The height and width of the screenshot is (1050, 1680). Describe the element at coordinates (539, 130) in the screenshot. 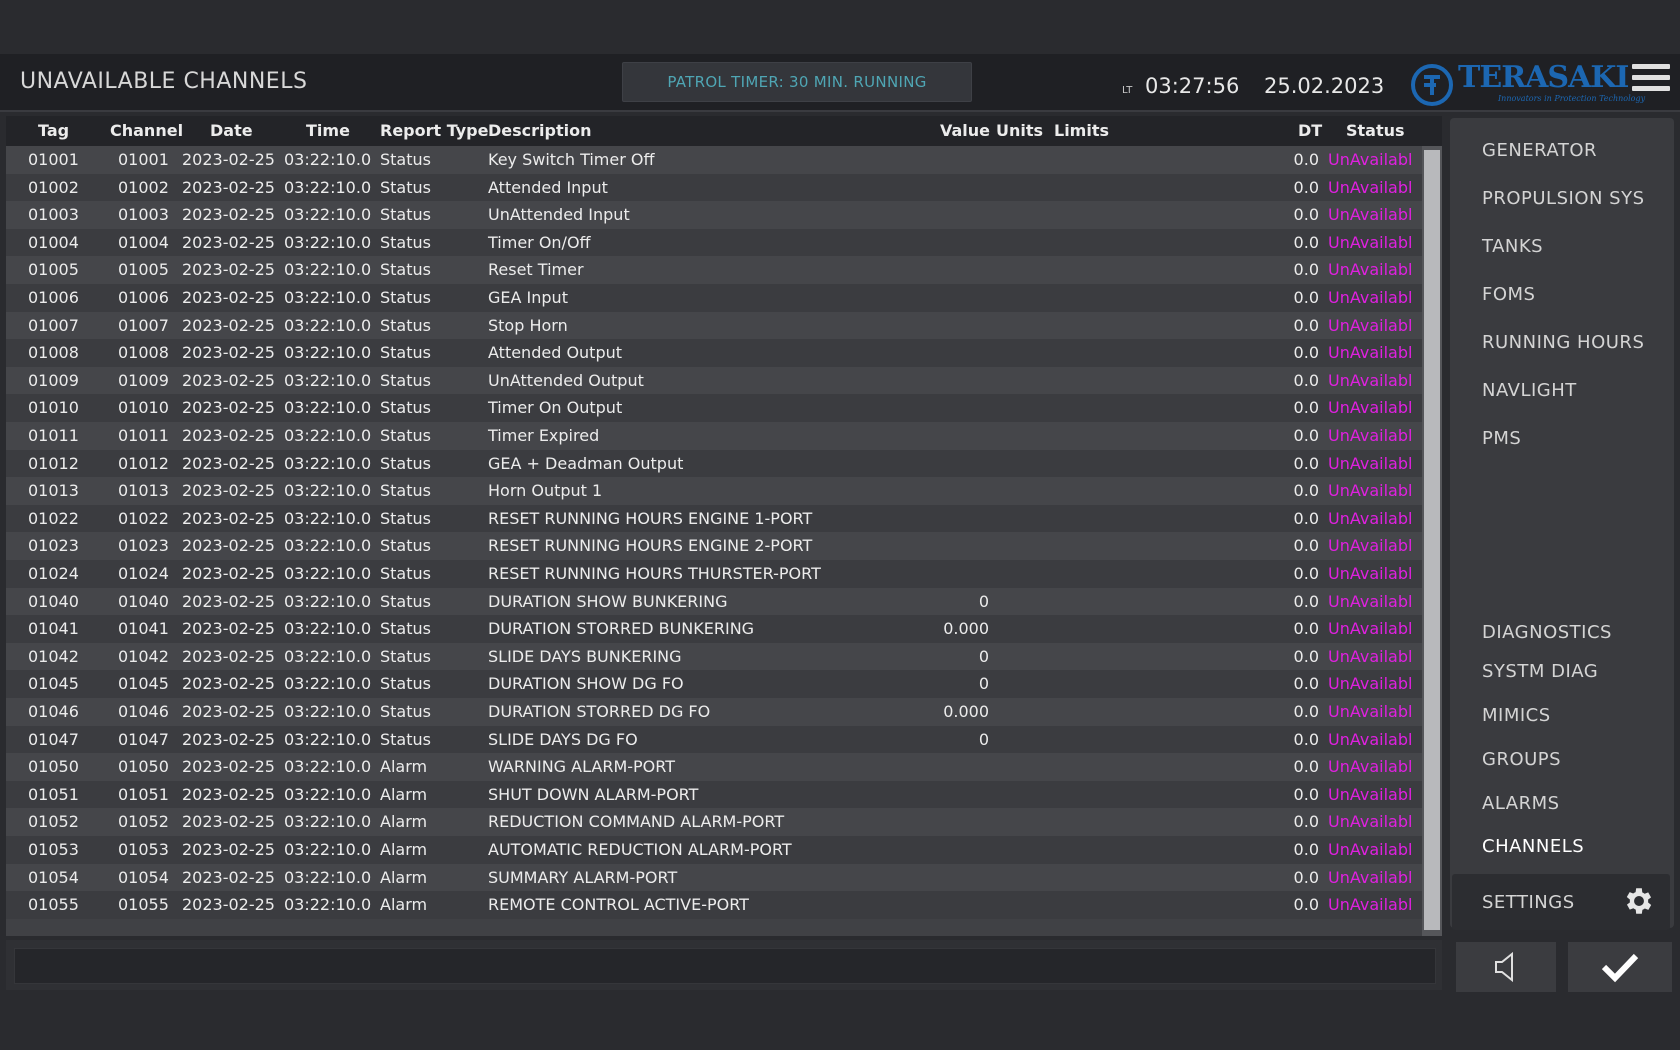

I see `col-header-description: Description` at that location.